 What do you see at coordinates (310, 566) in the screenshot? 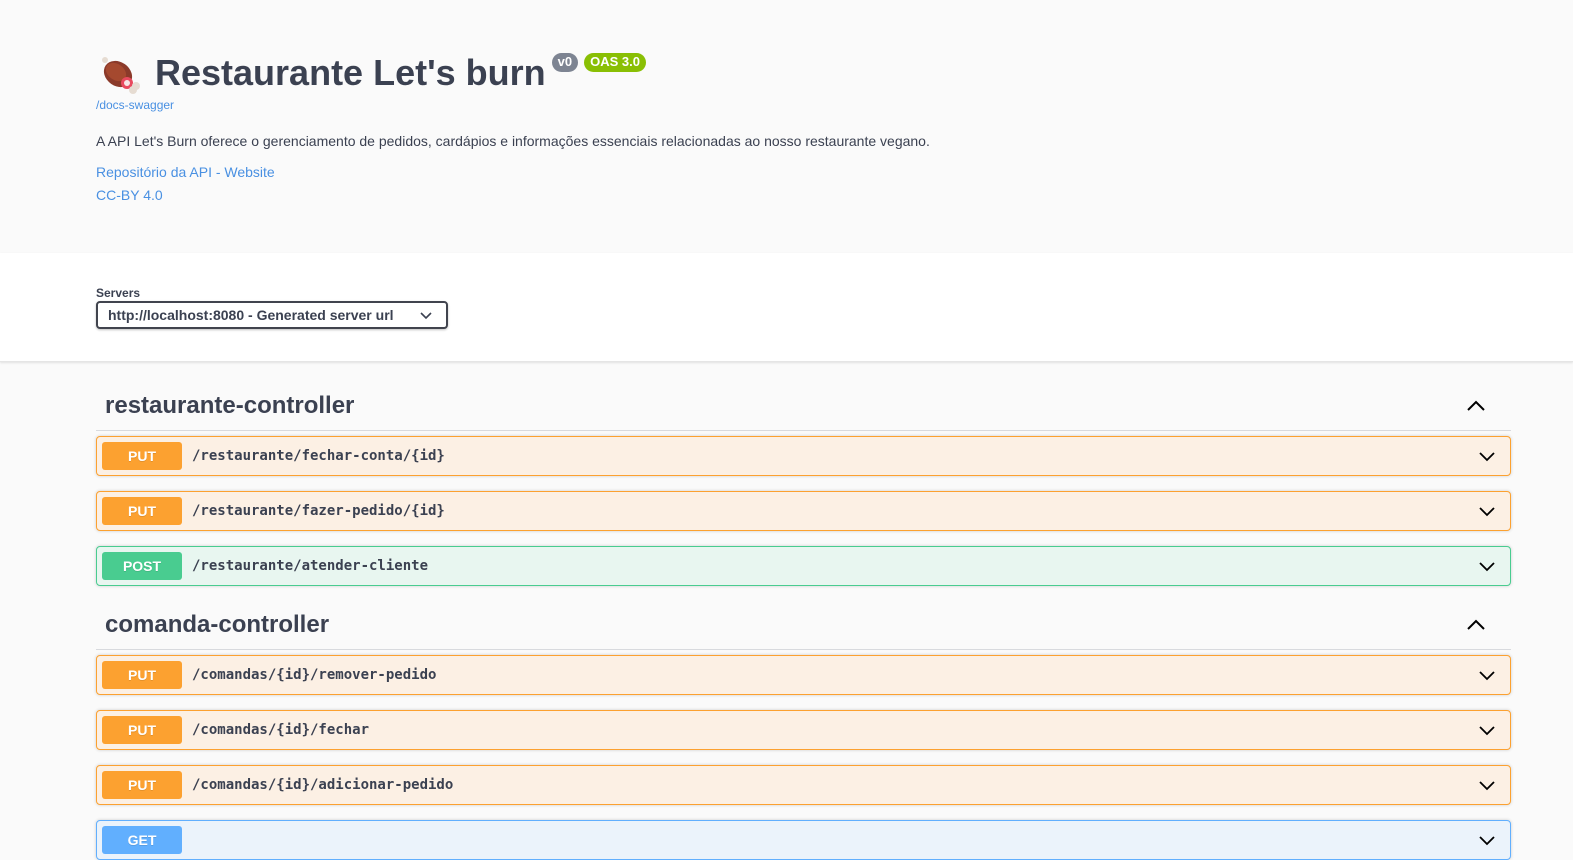
I see `operation-path: /restaurante/atender-cliente` at bounding box center [310, 566].